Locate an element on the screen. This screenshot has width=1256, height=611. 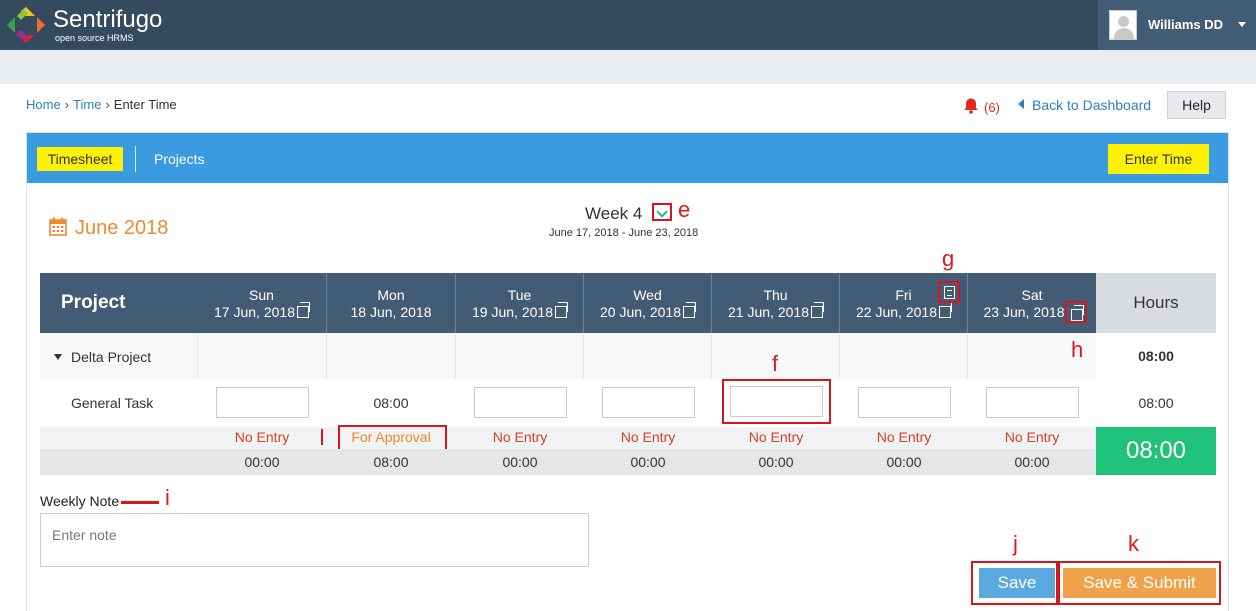
breadcrumb-current: Enter Time is located at coordinates (145, 104).